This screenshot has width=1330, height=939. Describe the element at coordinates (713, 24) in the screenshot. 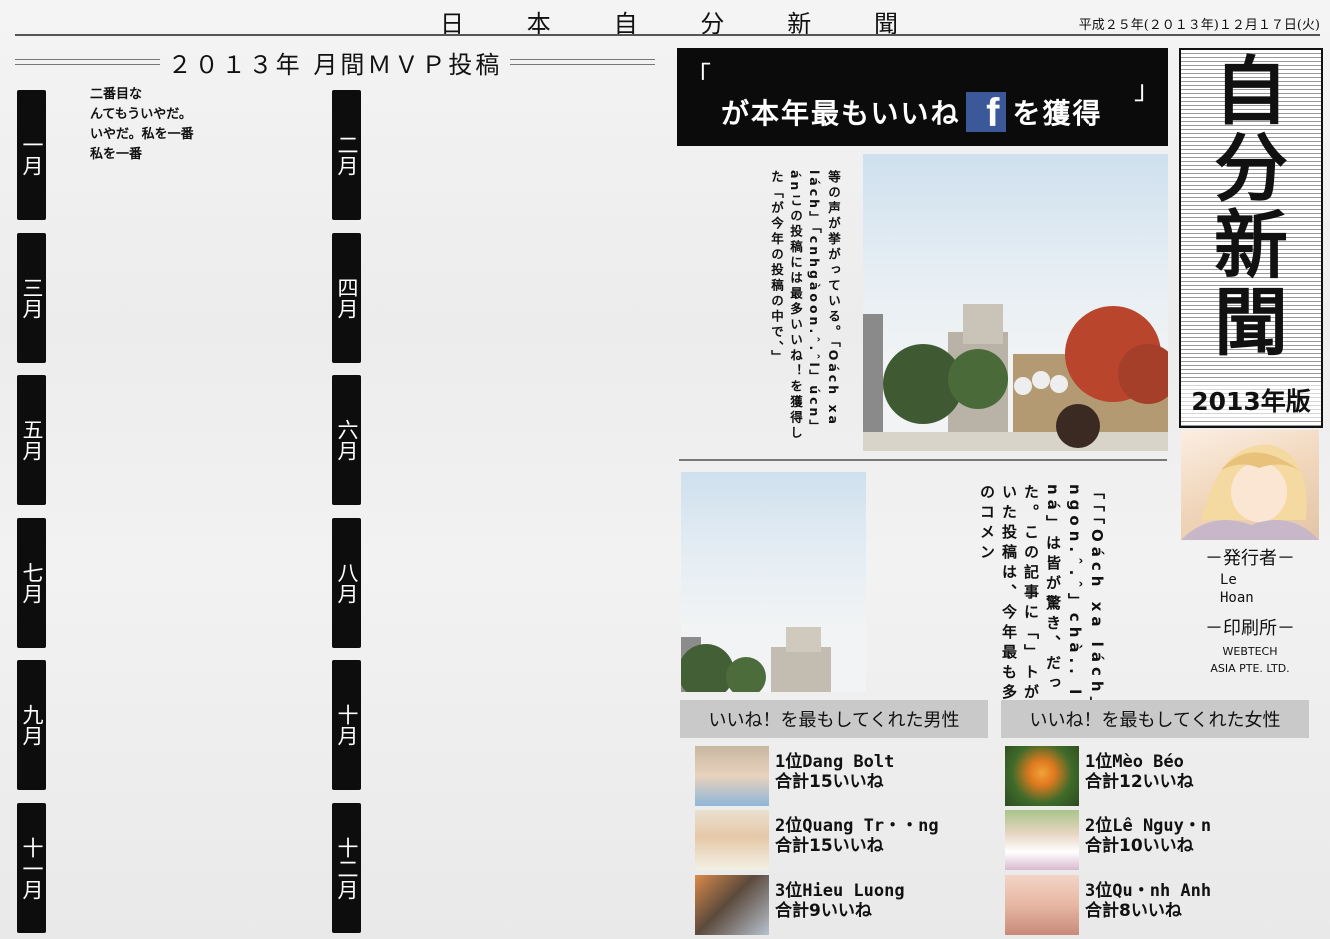

I see `masthead-char: 分` at that location.